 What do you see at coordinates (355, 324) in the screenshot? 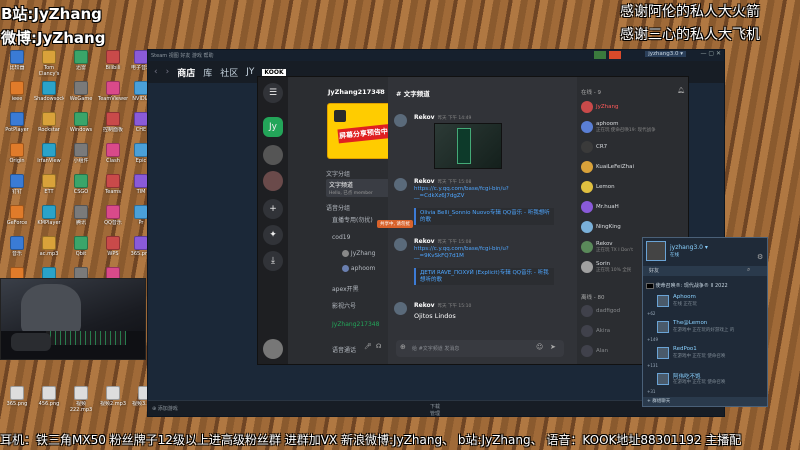
I see `user-badge: JyZhang217348` at bounding box center [355, 324].